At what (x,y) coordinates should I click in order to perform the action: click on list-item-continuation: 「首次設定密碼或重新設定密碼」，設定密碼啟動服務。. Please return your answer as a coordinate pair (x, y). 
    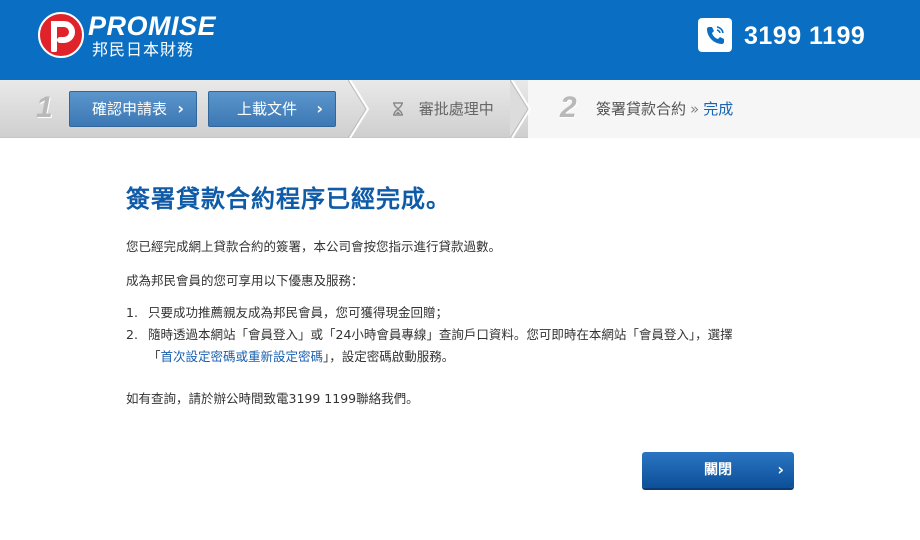
    Looking at the image, I should click on (429, 357).